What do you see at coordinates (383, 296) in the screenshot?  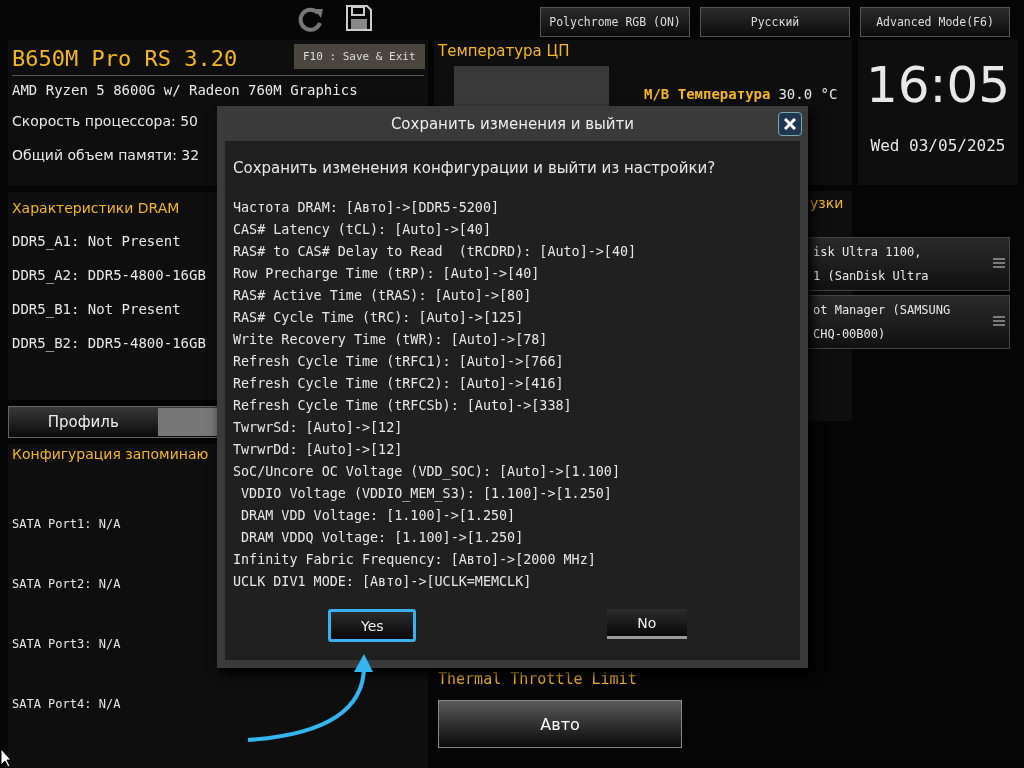 I see `change-line: RAS# Active Time (tRAS): [Auto]->[80]` at bounding box center [383, 296].